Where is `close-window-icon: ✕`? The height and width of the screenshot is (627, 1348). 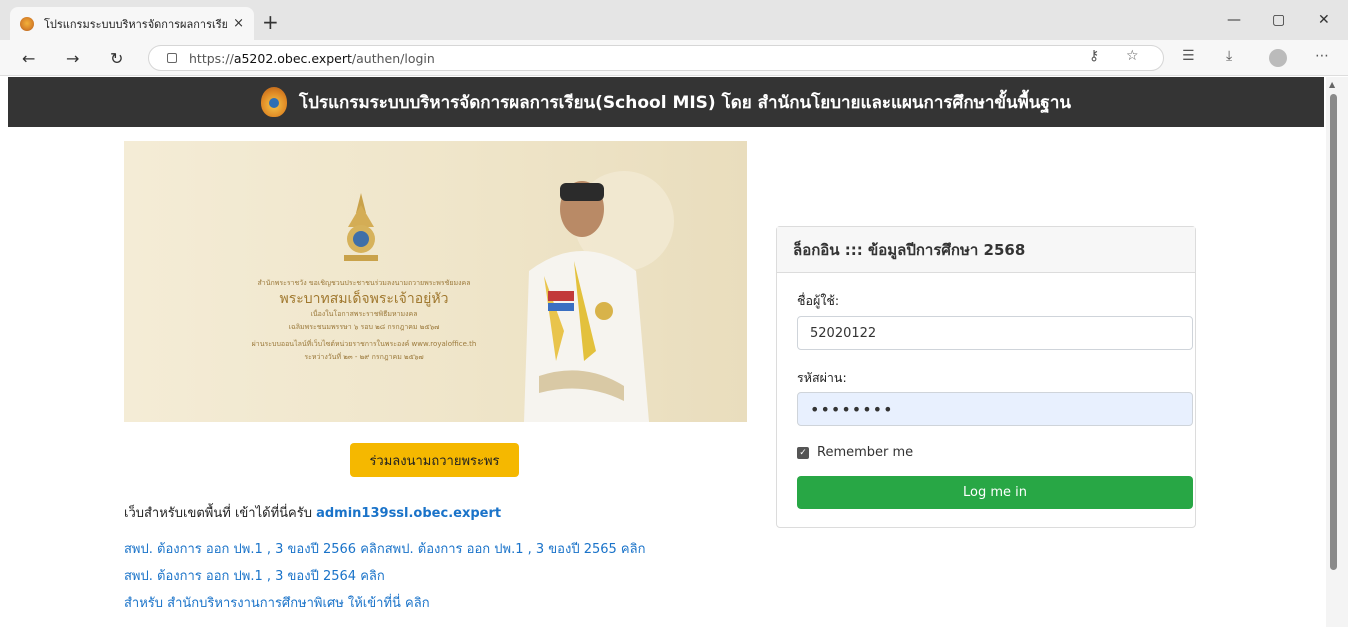 close-window-icon: ✕ is located at coordinates (1324, 20).